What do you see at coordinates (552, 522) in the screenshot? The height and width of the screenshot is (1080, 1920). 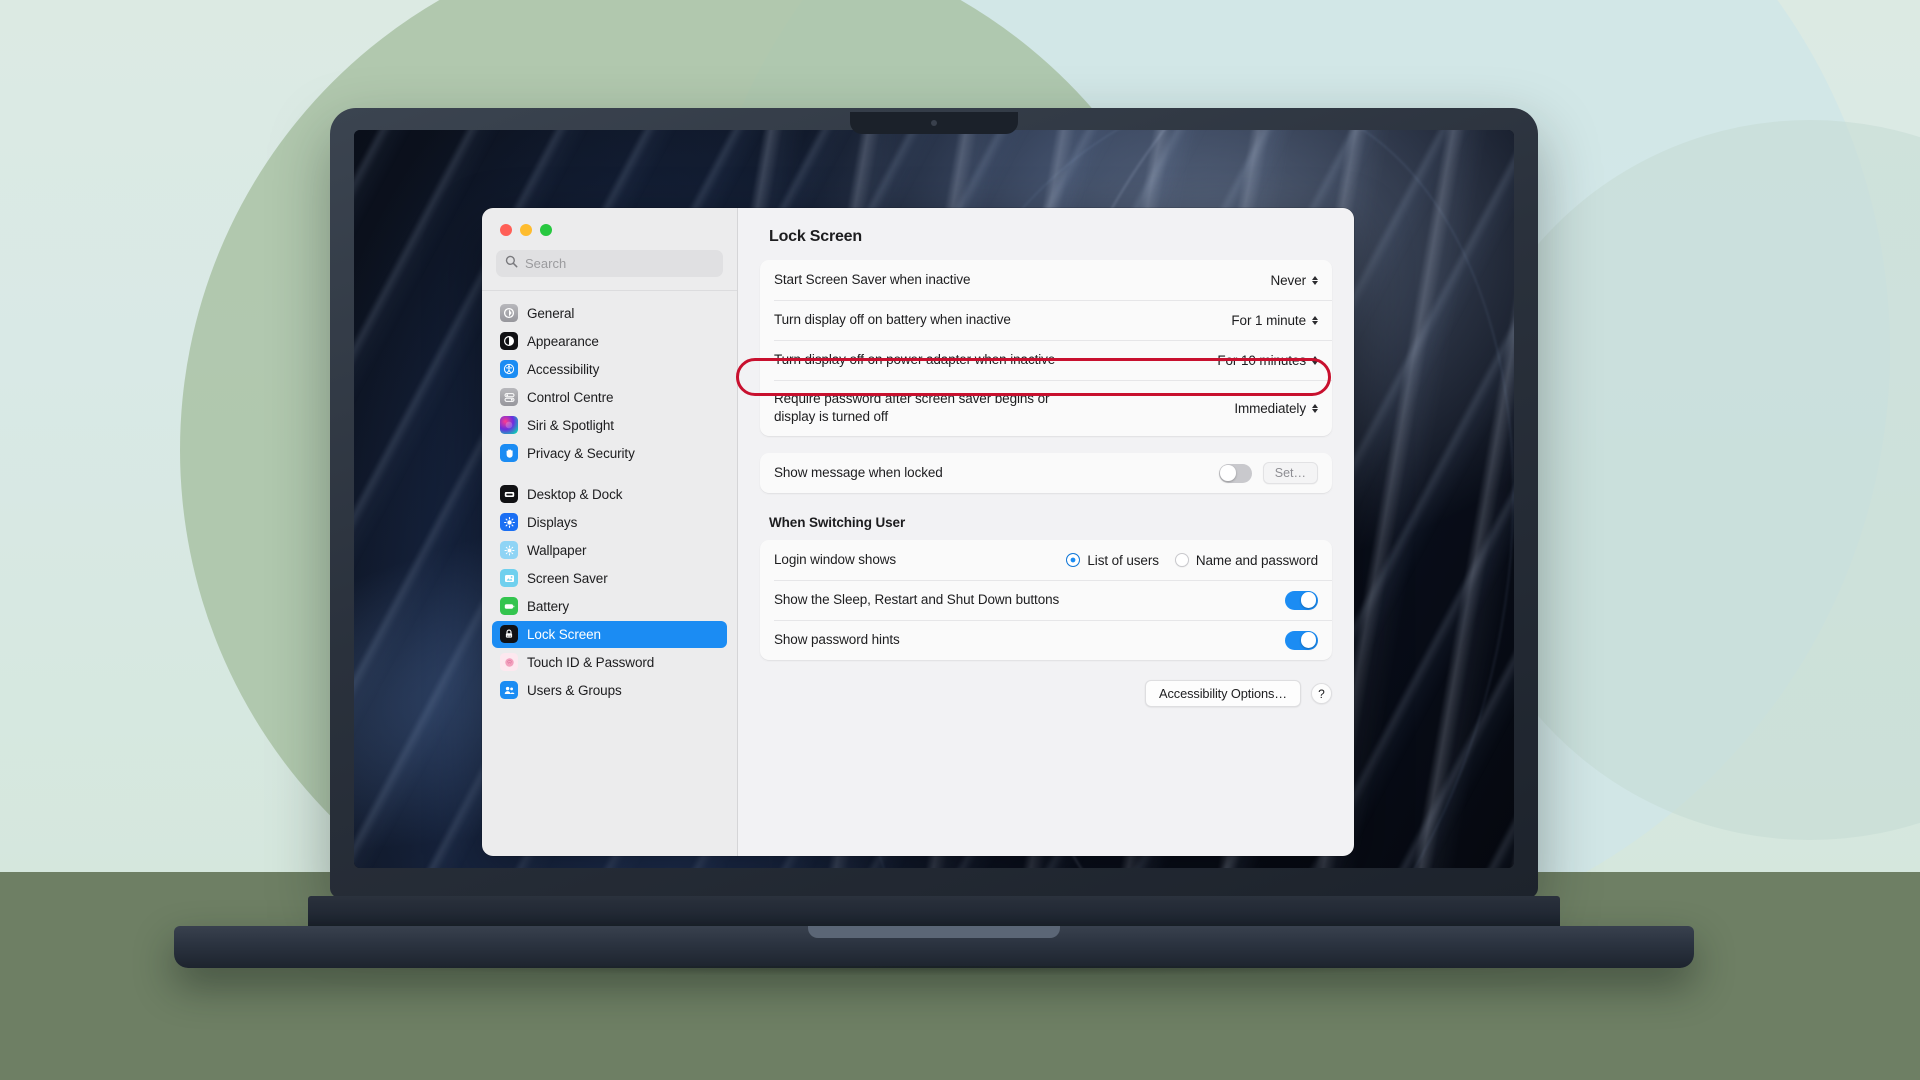 I see `sidebar-item-label: Displays` at bounding box center [552, 522].